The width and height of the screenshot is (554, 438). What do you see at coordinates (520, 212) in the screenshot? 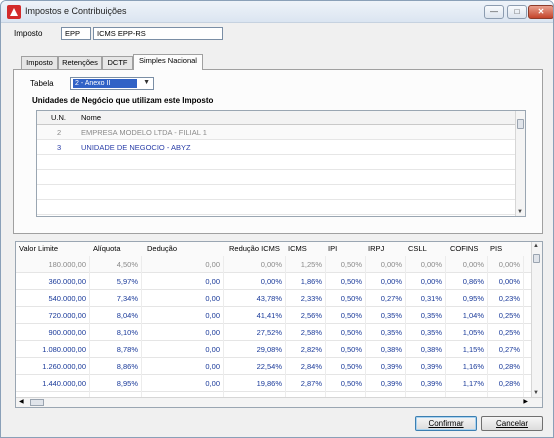
I see `scroll-down-icon: ▼` at bounding box center [520, 212].